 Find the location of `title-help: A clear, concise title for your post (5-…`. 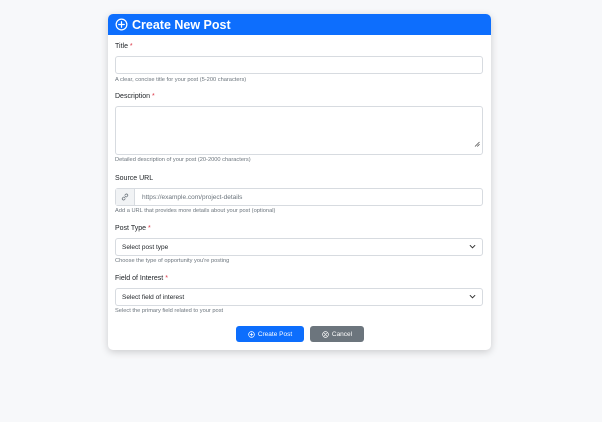

title-help: A clear, concise title for your post (5-… is located at coordinates (181, 80).